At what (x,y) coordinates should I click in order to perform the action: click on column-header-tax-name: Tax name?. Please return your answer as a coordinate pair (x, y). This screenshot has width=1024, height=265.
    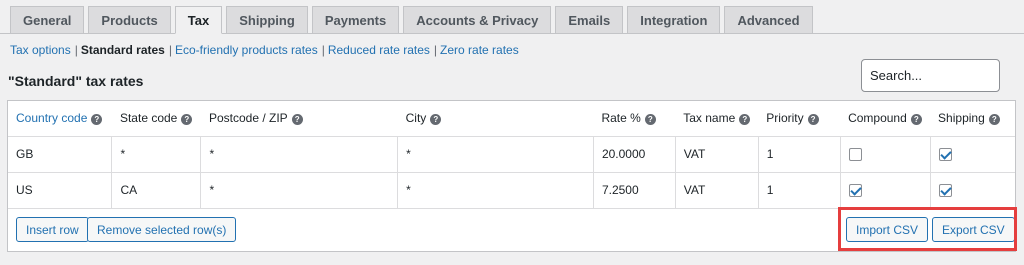
    Looking at the image, I should click on (717, 119).